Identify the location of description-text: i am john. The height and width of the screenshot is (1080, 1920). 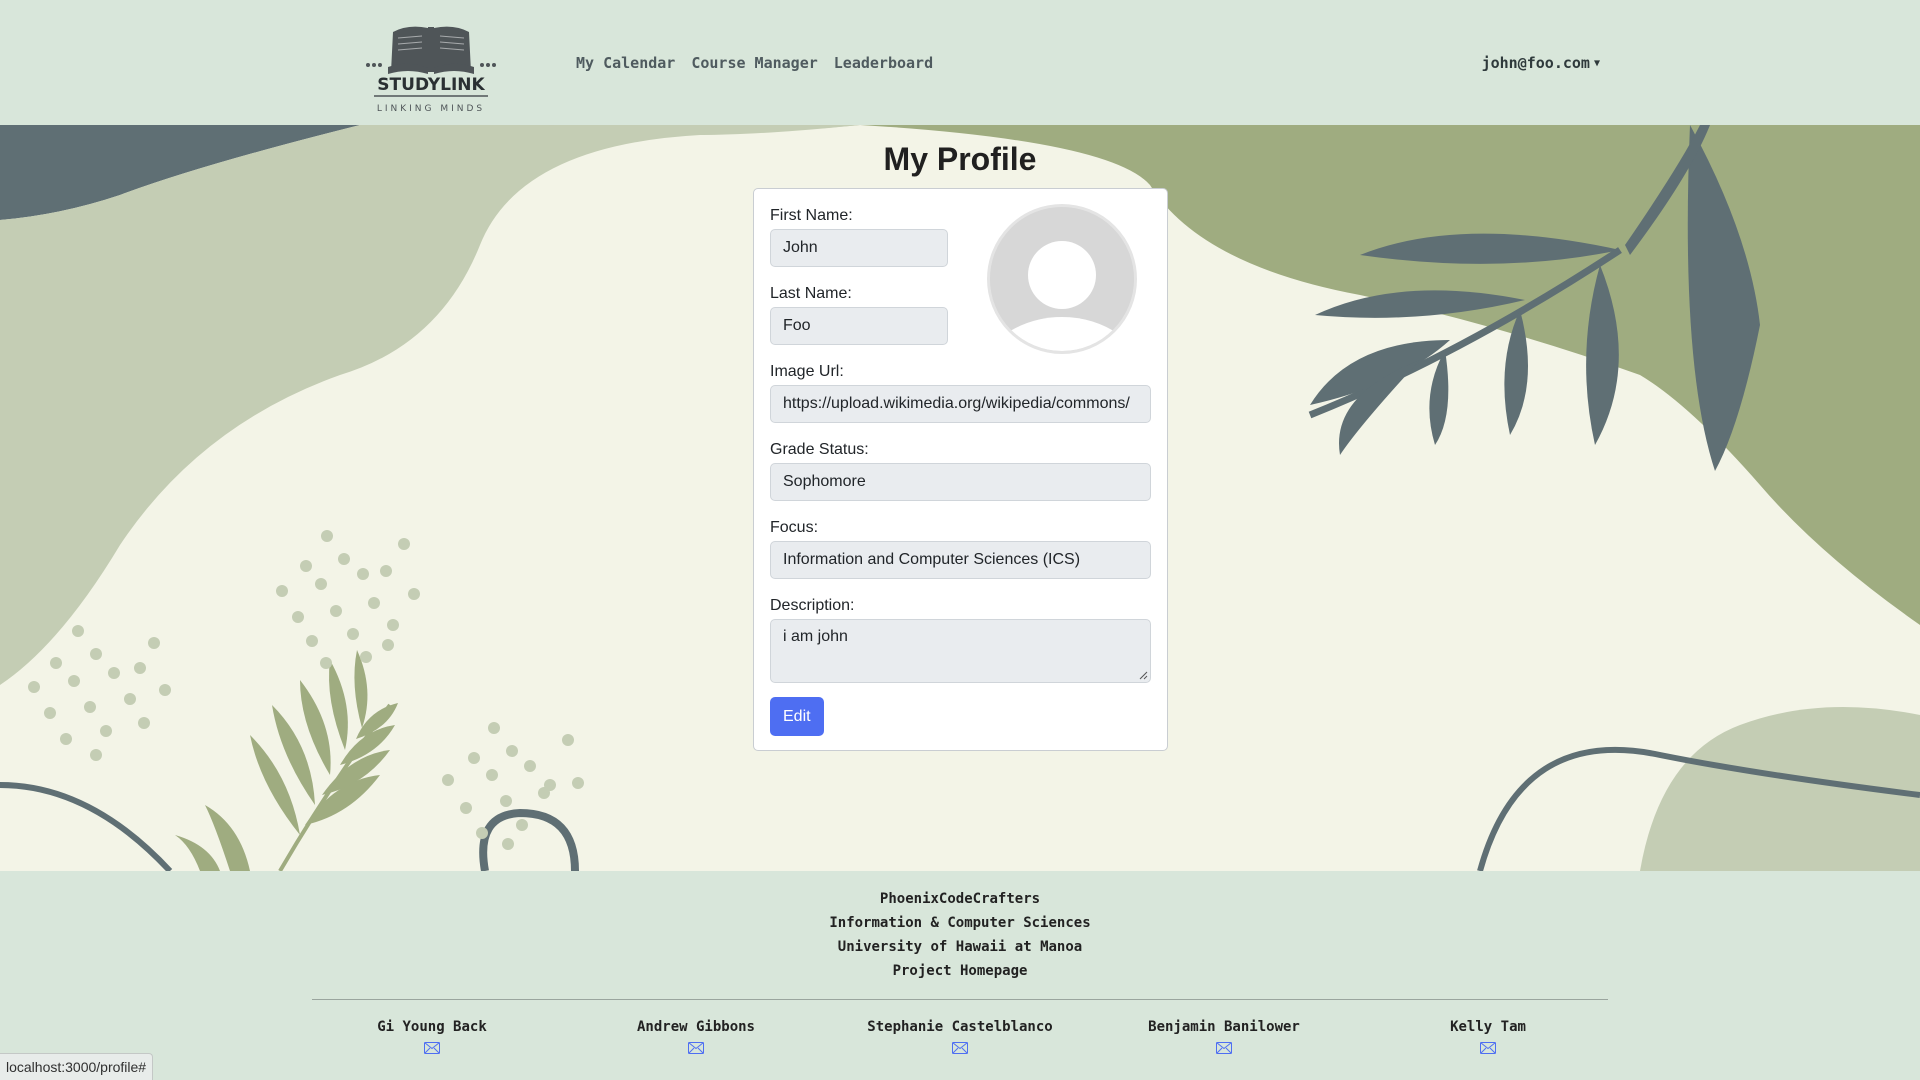
(815, 636).